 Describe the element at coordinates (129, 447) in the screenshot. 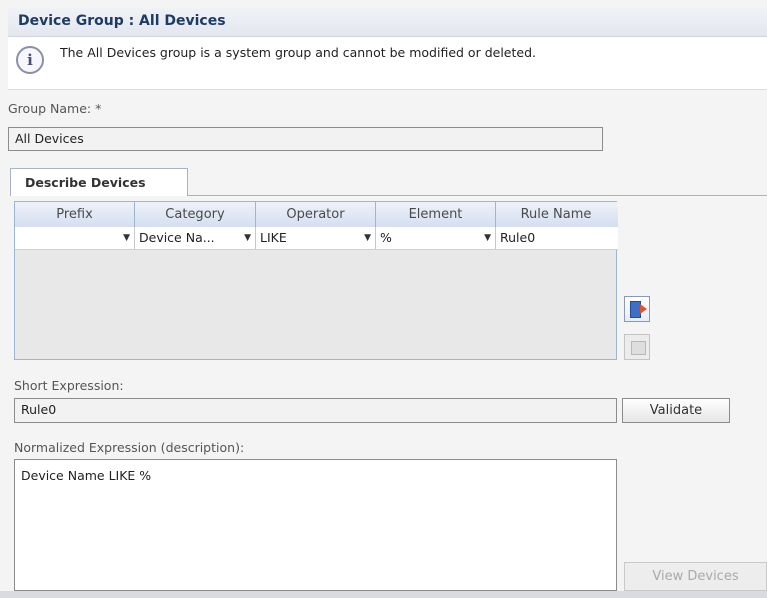

I see `normalized-expression-label: Normalized Expression (description):` at that location.